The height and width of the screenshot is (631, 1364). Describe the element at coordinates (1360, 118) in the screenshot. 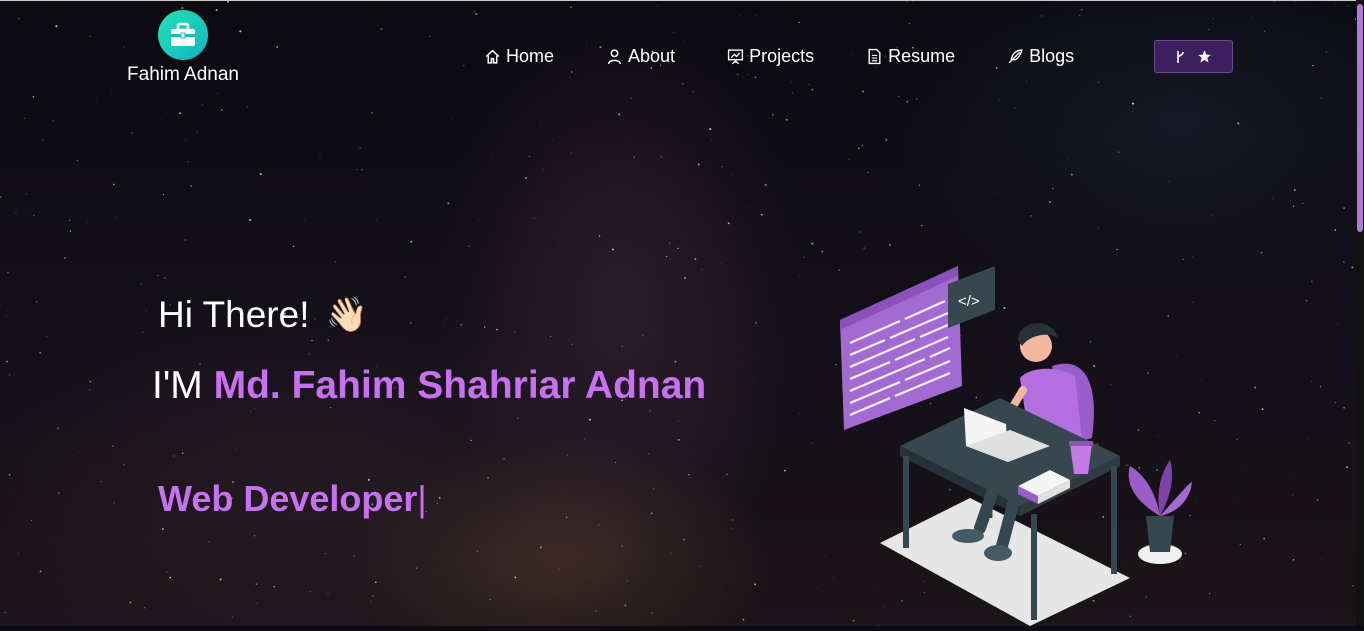

I see `scrollbar-thumb` at that location.